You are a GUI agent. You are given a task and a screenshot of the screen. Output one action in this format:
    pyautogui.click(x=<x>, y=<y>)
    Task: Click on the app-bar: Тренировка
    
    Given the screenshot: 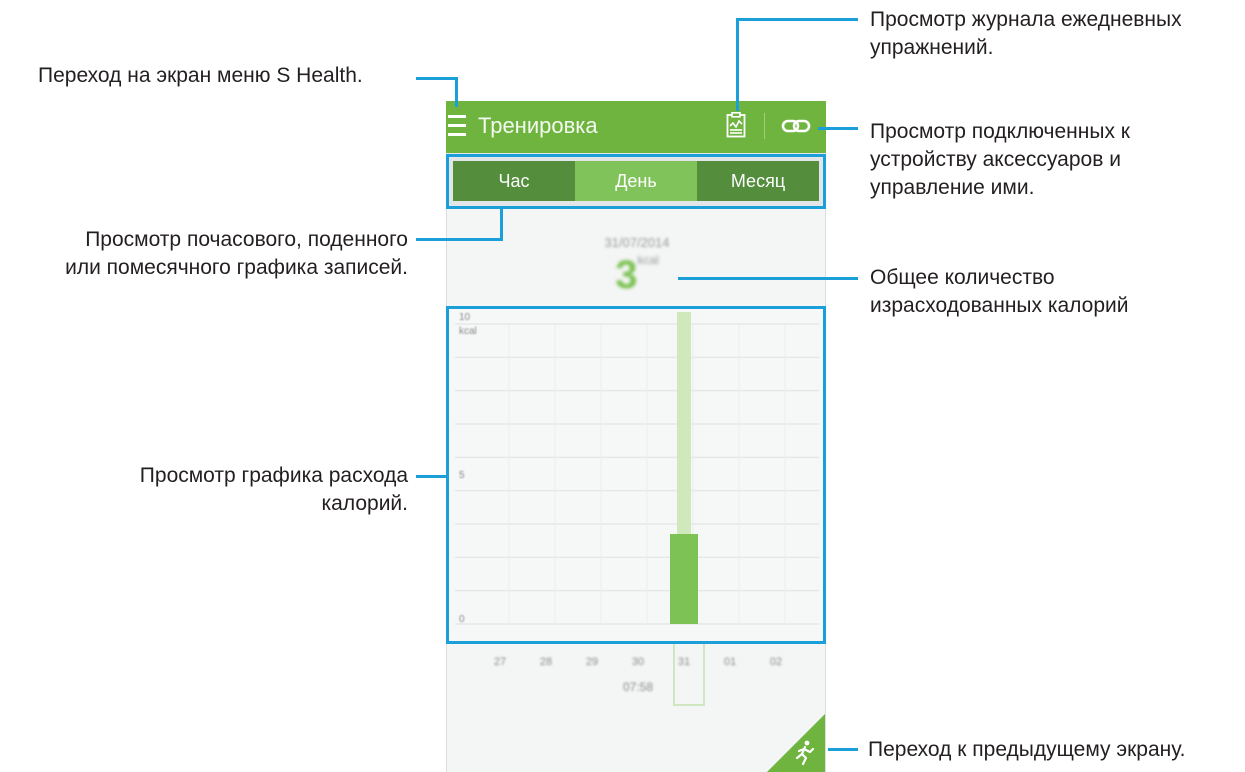 What is the action you would take?
    pyautogui.click(x=636, y=127)
    